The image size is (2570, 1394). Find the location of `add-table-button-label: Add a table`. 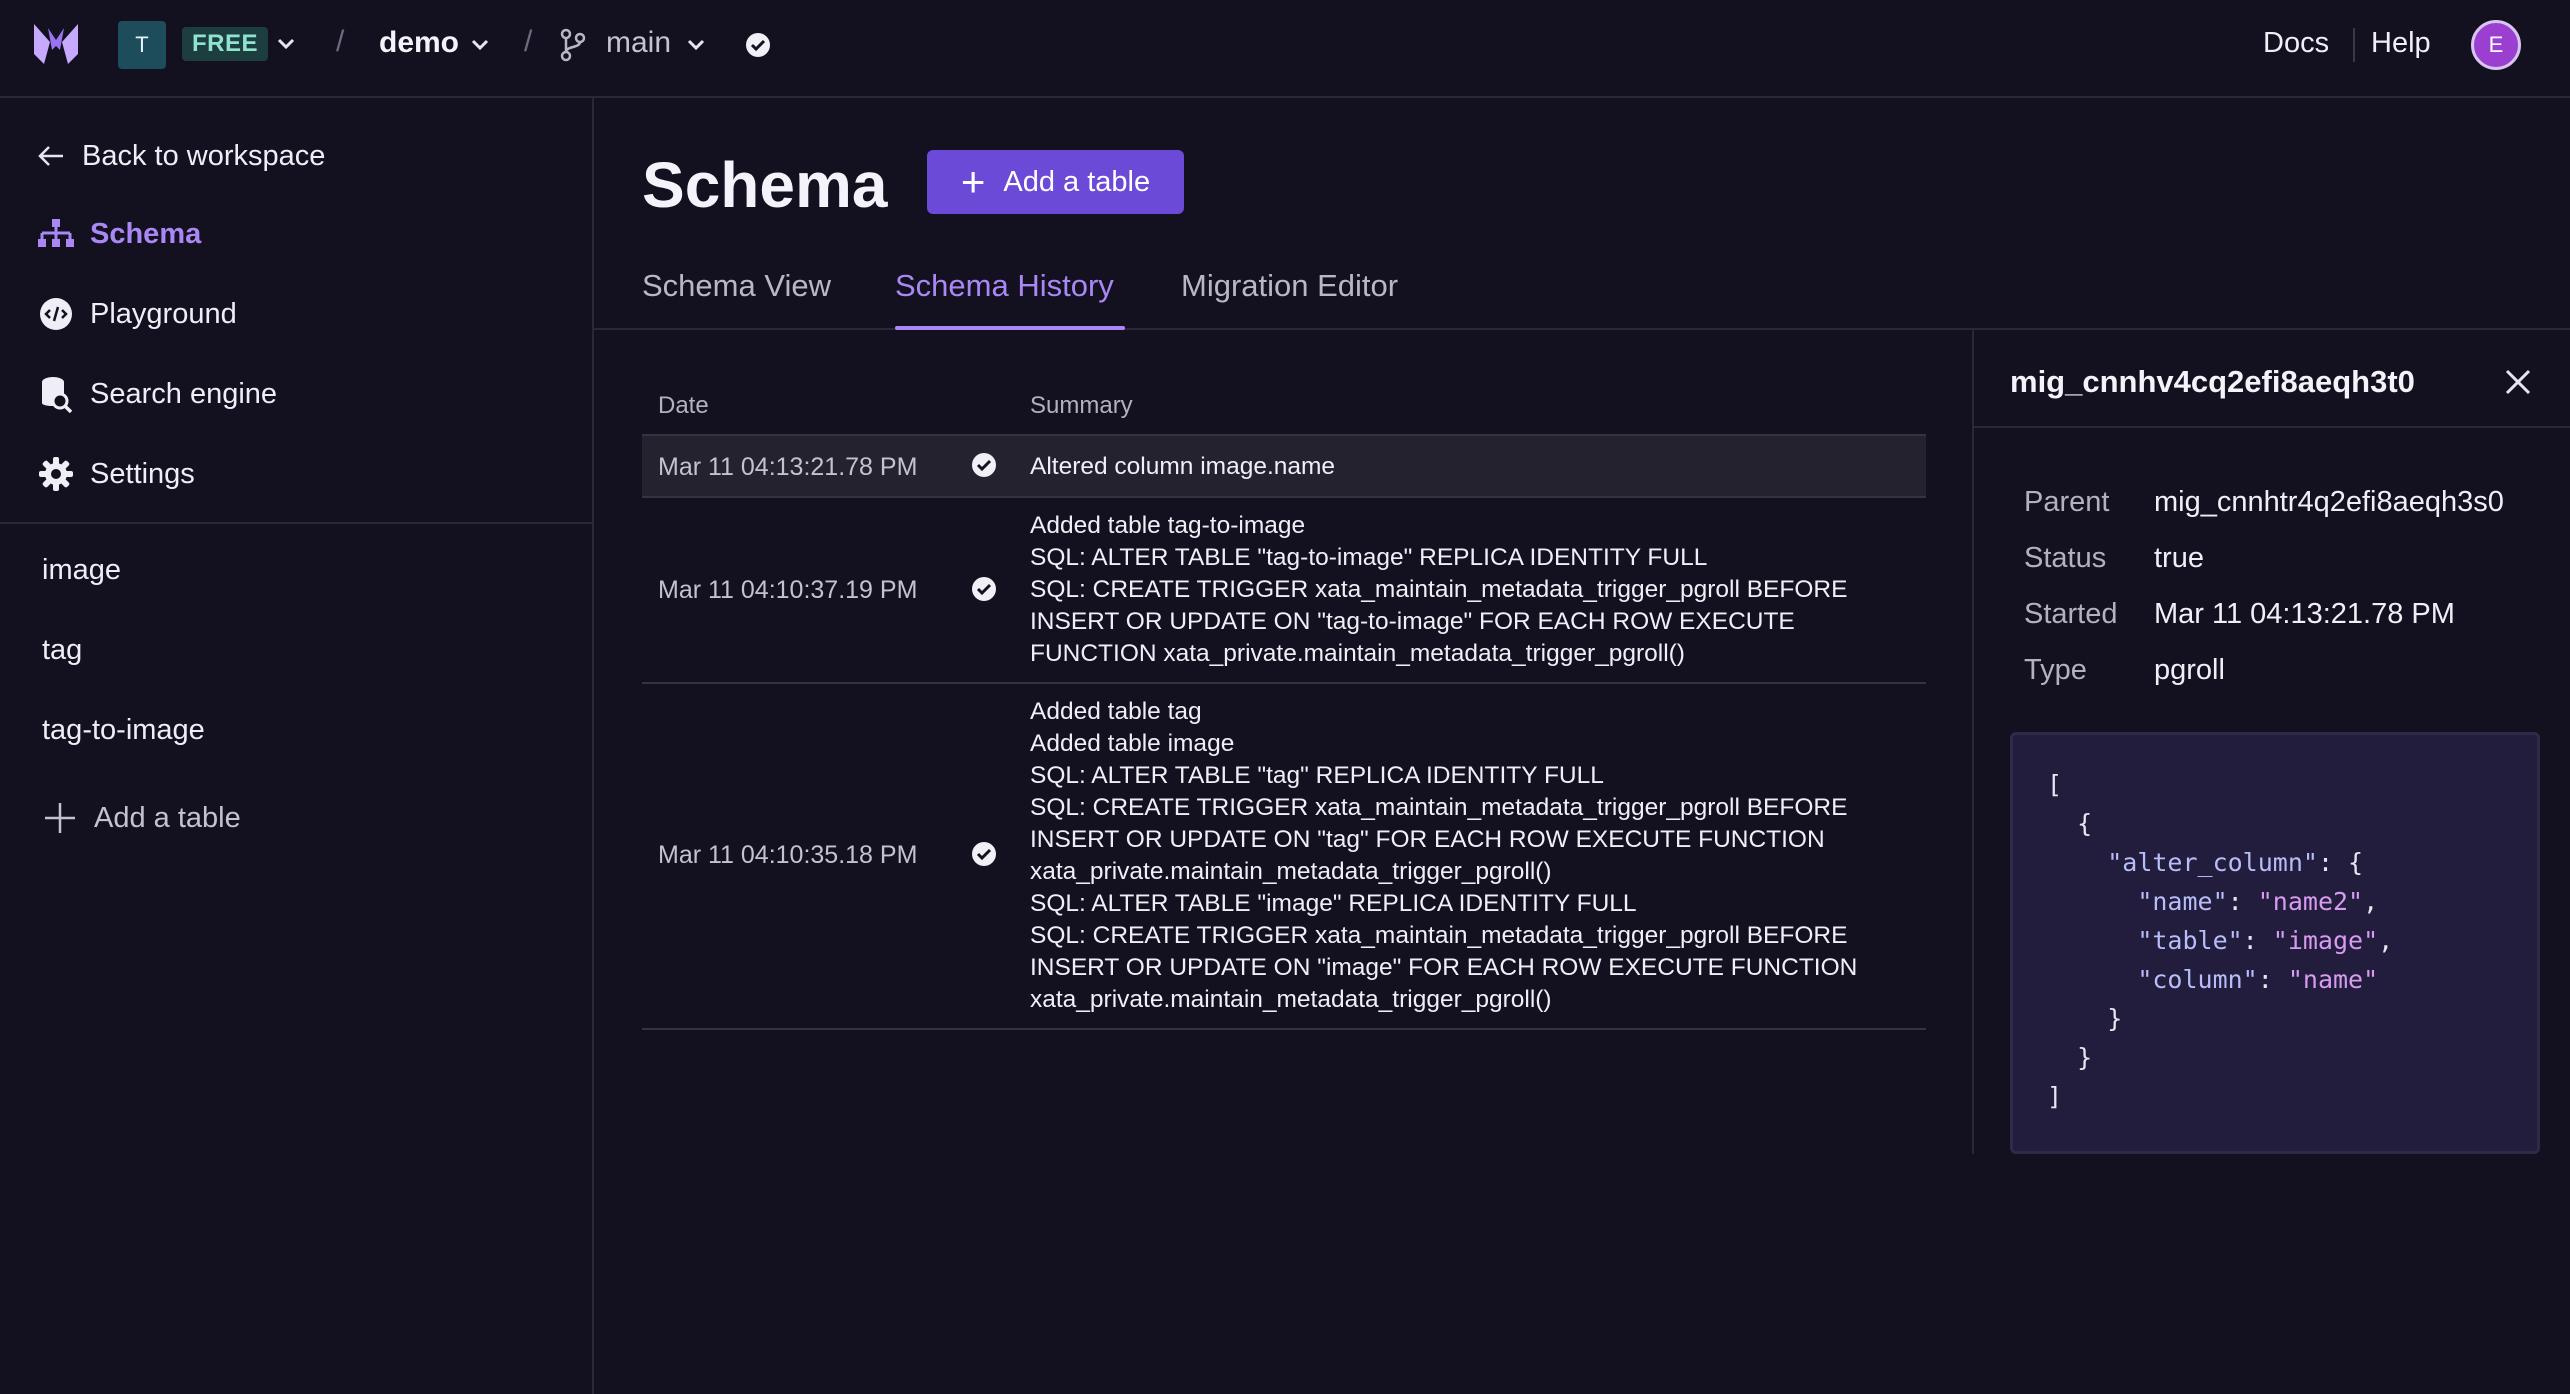

add-table-button-label: Add a table is located at coordinates (1077, 181).